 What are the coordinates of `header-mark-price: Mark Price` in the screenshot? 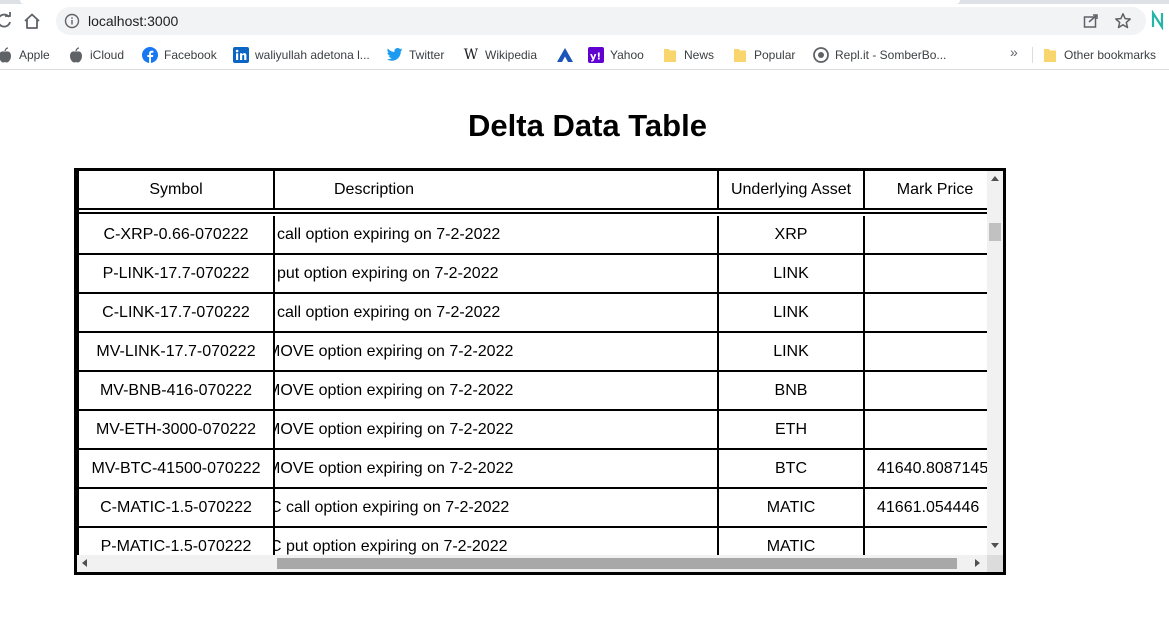 It's located at (926, 190).